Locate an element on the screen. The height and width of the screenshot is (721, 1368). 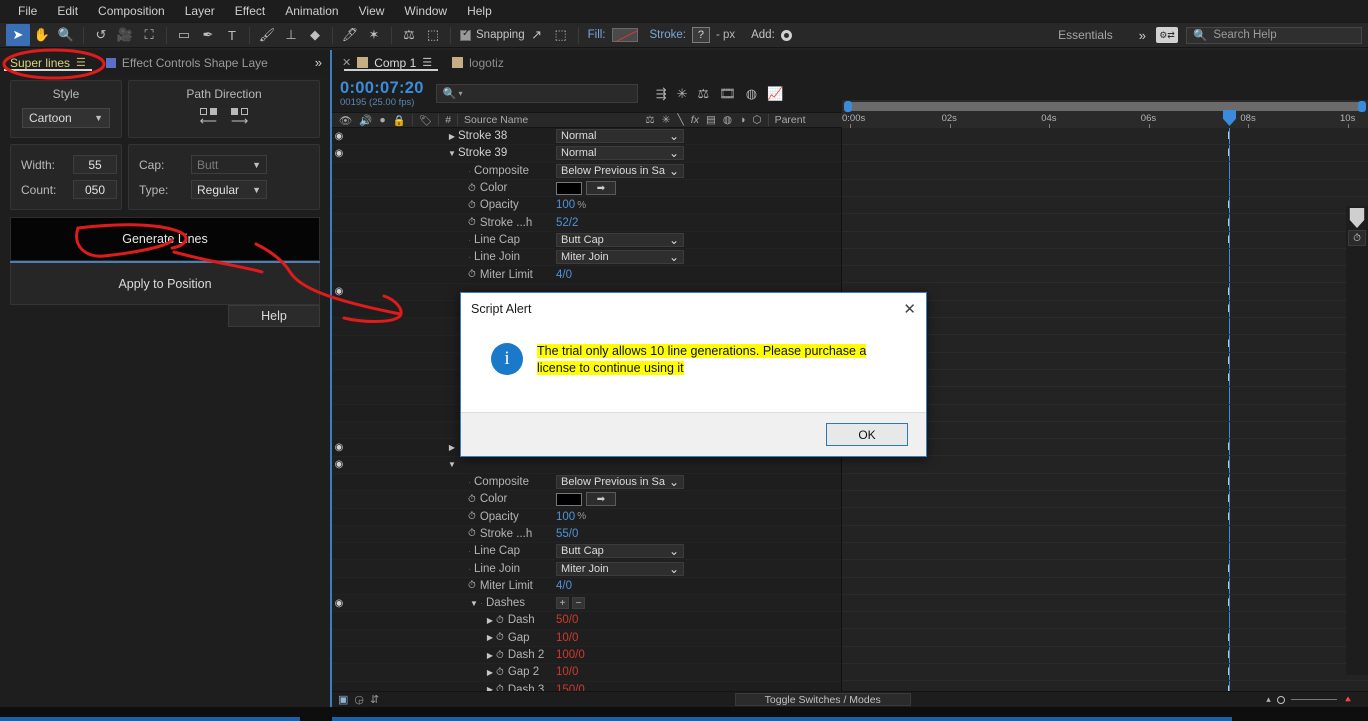
help-button: Help is located at coordinates (274, 316).